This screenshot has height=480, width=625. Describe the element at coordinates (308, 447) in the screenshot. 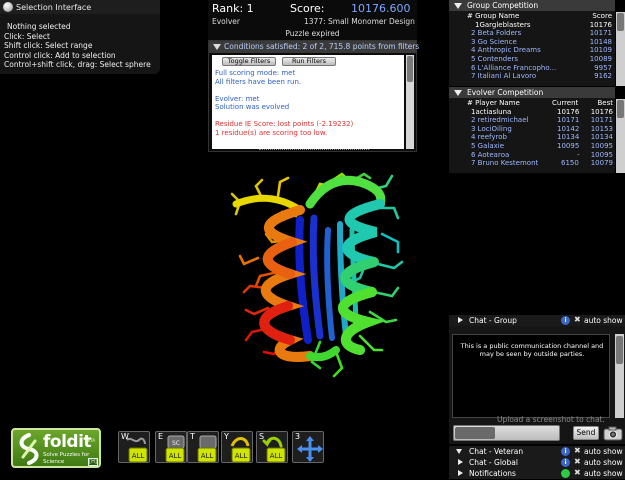

I see `move-pan-button: 3` at that location.